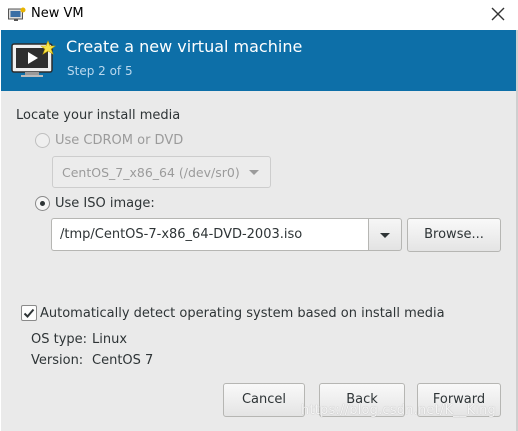 The height and width of the screenshot is (431, 518). Describe the element at coordinates (17, 14) in the screenshot. I see `vm-manager-icon` at that location.